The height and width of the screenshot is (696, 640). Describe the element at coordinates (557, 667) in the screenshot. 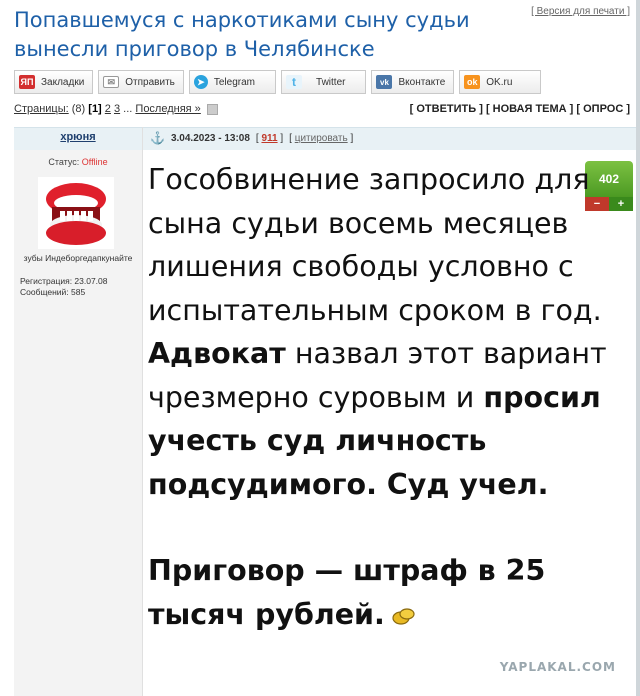

I see `site-watermark: YAPLAKAL.COM` at that location.